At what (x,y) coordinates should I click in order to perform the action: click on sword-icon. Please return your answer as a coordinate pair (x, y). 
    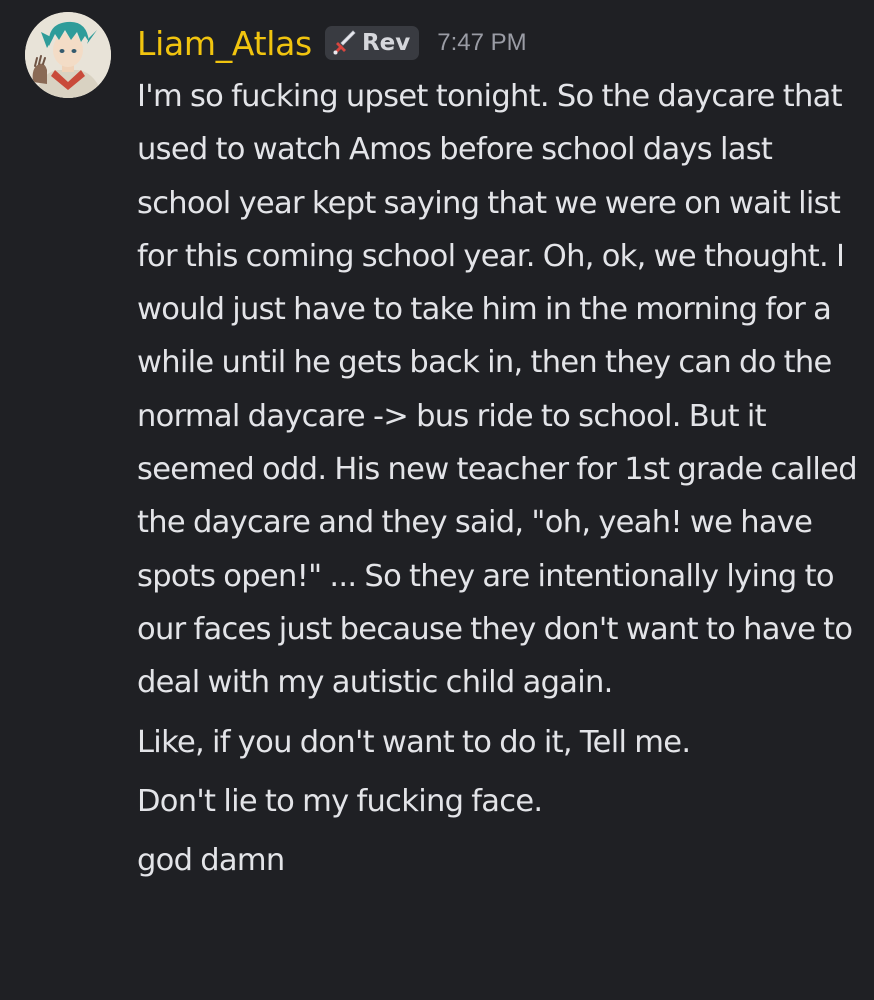
    Looking at the image, I should click on (344, 42).